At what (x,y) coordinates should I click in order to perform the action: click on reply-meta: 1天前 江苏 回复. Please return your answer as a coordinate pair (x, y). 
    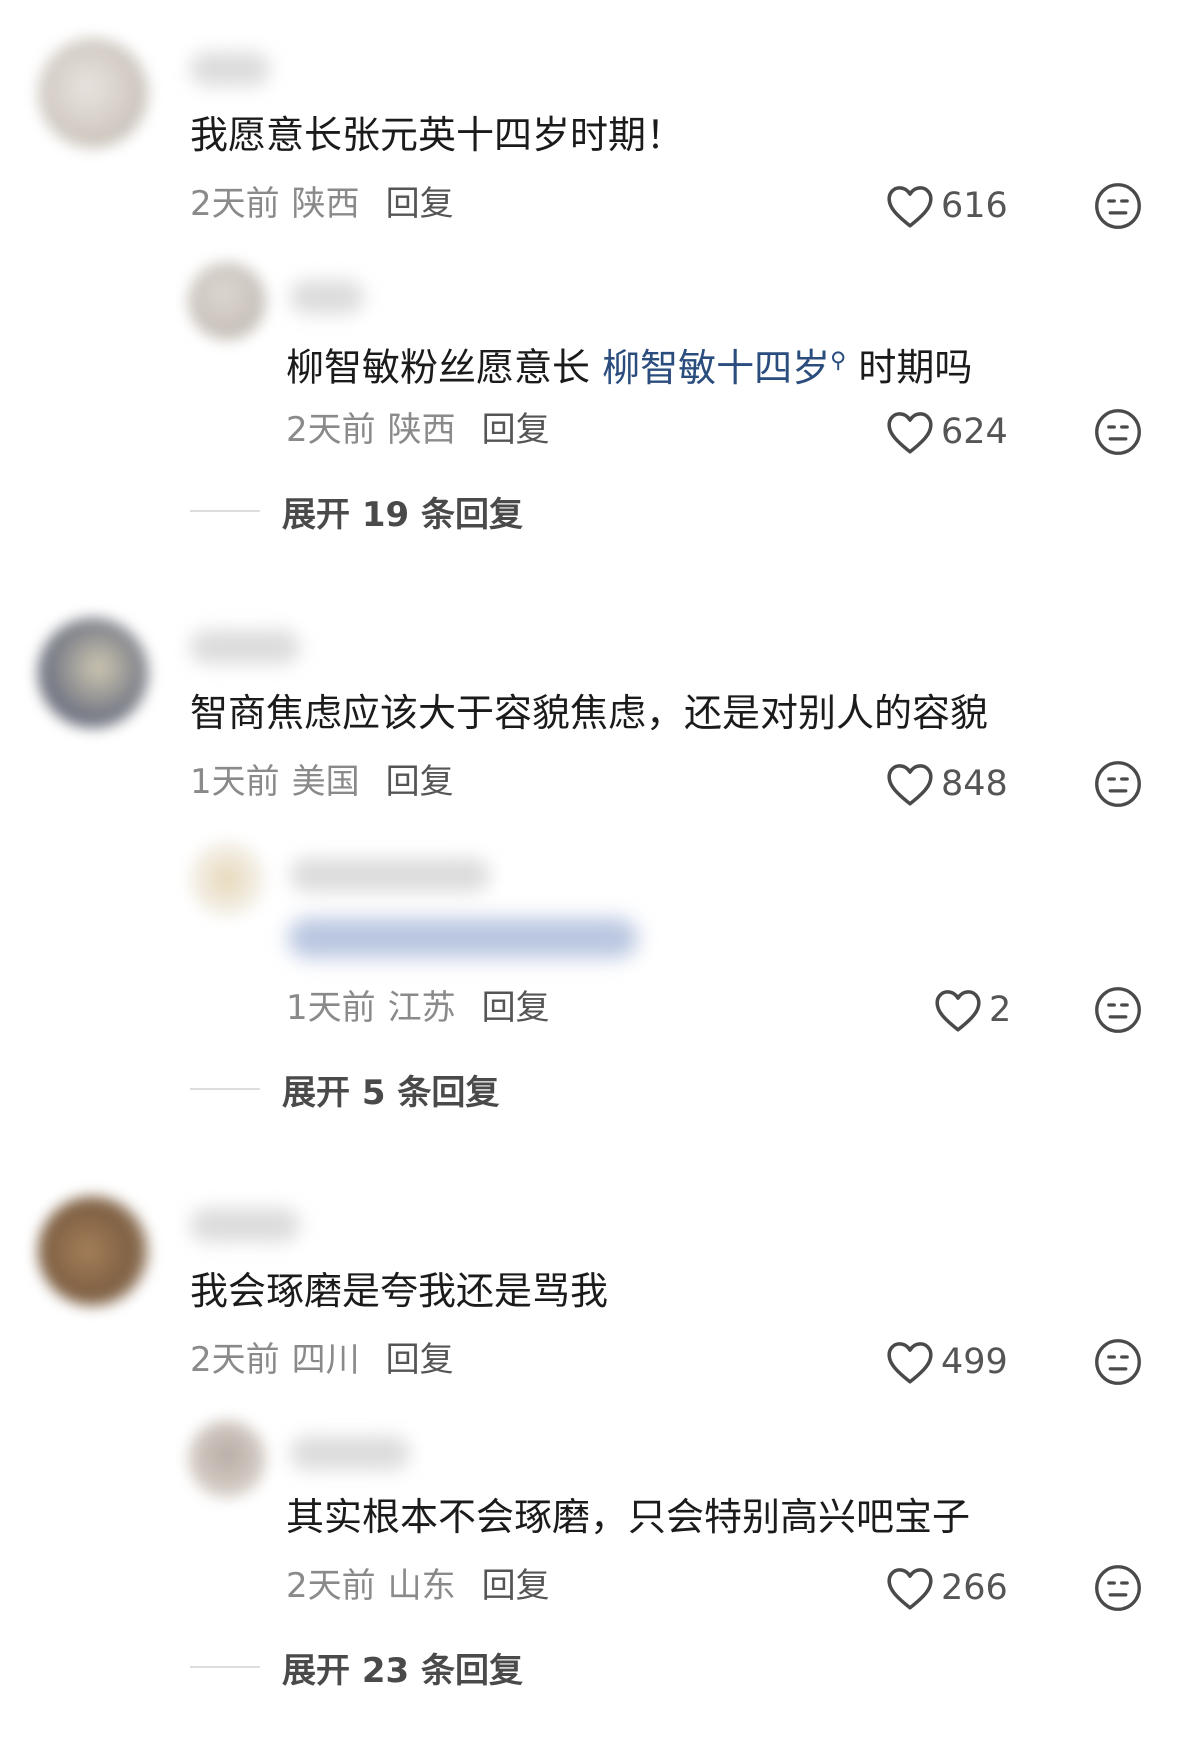
    Looking at the image, I should click on (418, 1008).